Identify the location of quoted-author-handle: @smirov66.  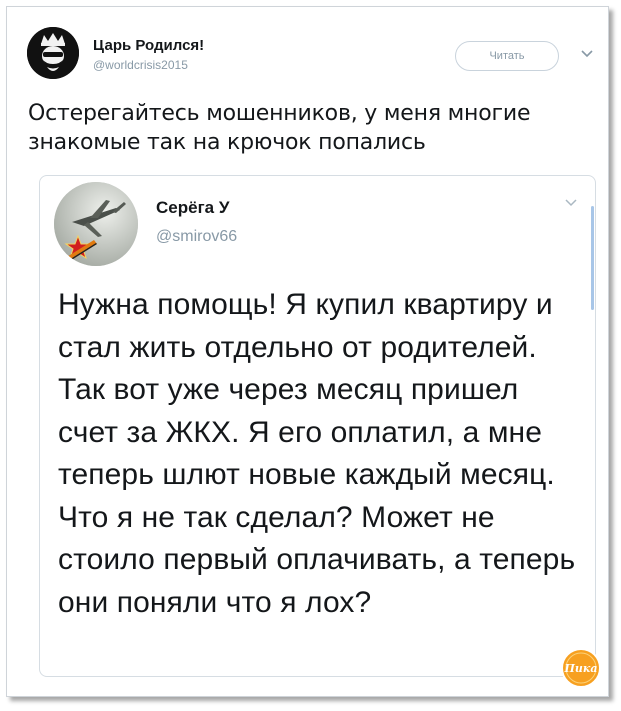
(196, 237).